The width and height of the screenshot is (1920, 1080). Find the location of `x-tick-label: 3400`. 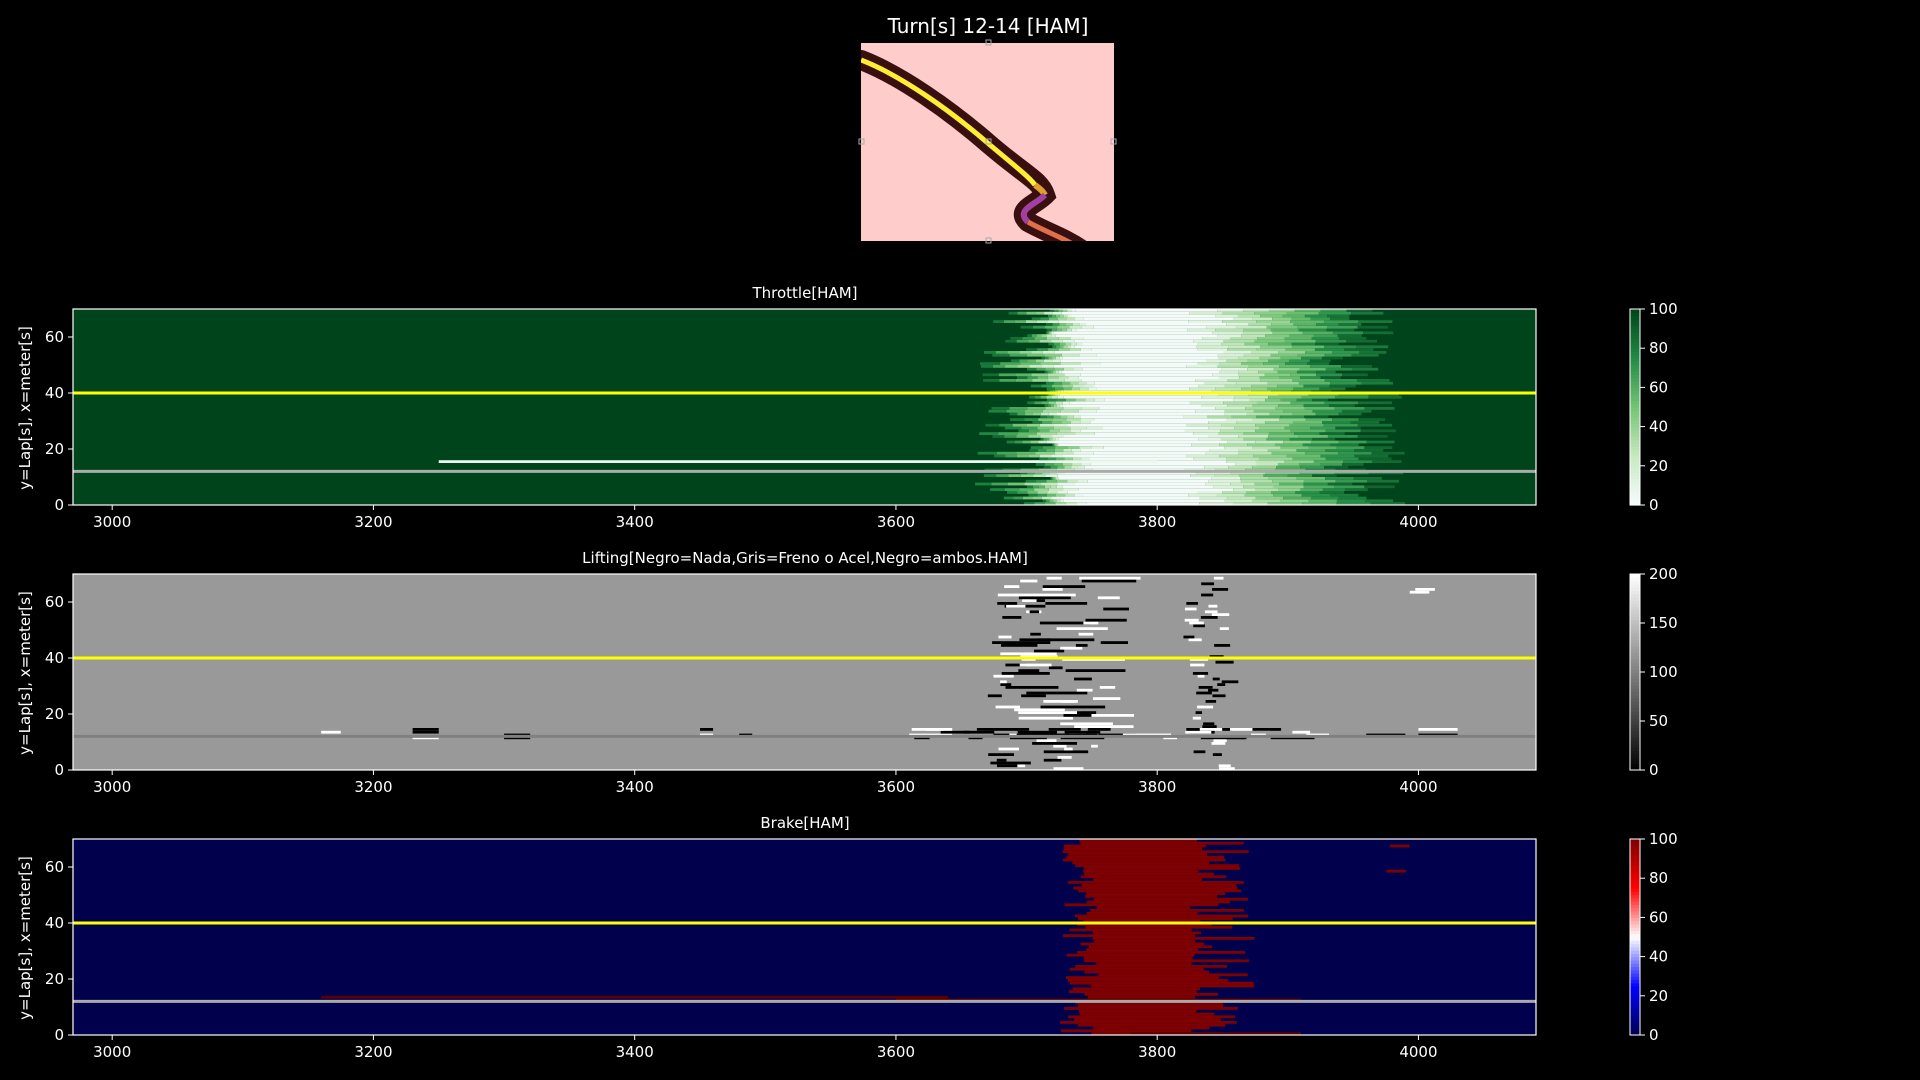

x-tick-label: 3400 is located at coordinates (635, 1052).